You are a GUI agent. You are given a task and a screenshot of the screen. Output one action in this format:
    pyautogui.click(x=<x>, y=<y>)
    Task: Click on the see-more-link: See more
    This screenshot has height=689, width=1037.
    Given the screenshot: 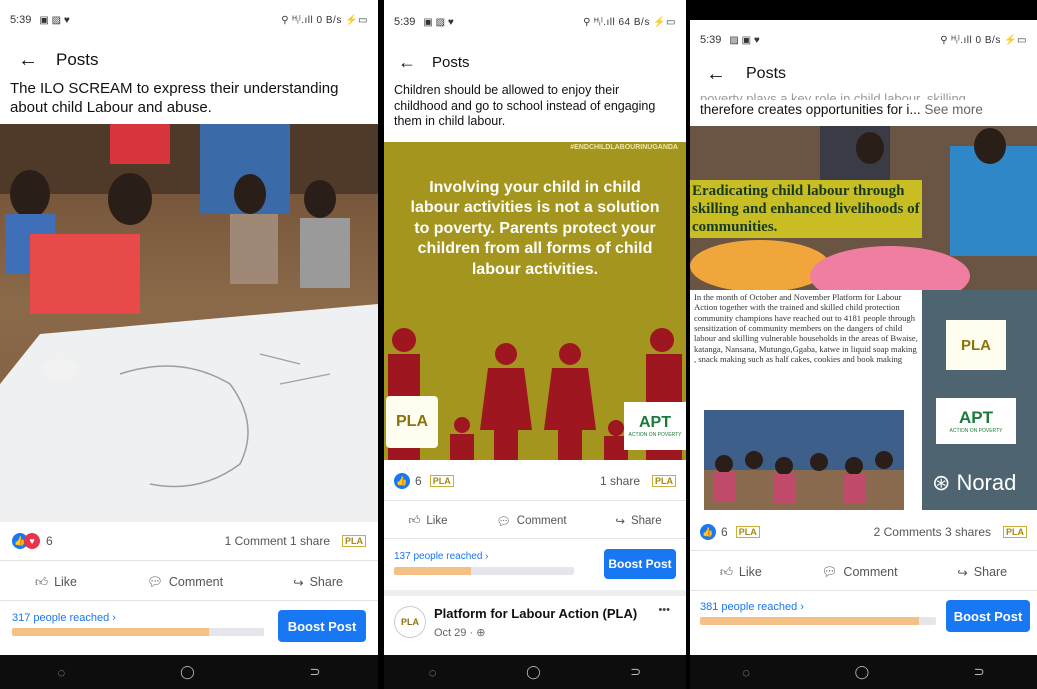 What is the action you would take?
    pyautogui.click(x=953, y=109)
    